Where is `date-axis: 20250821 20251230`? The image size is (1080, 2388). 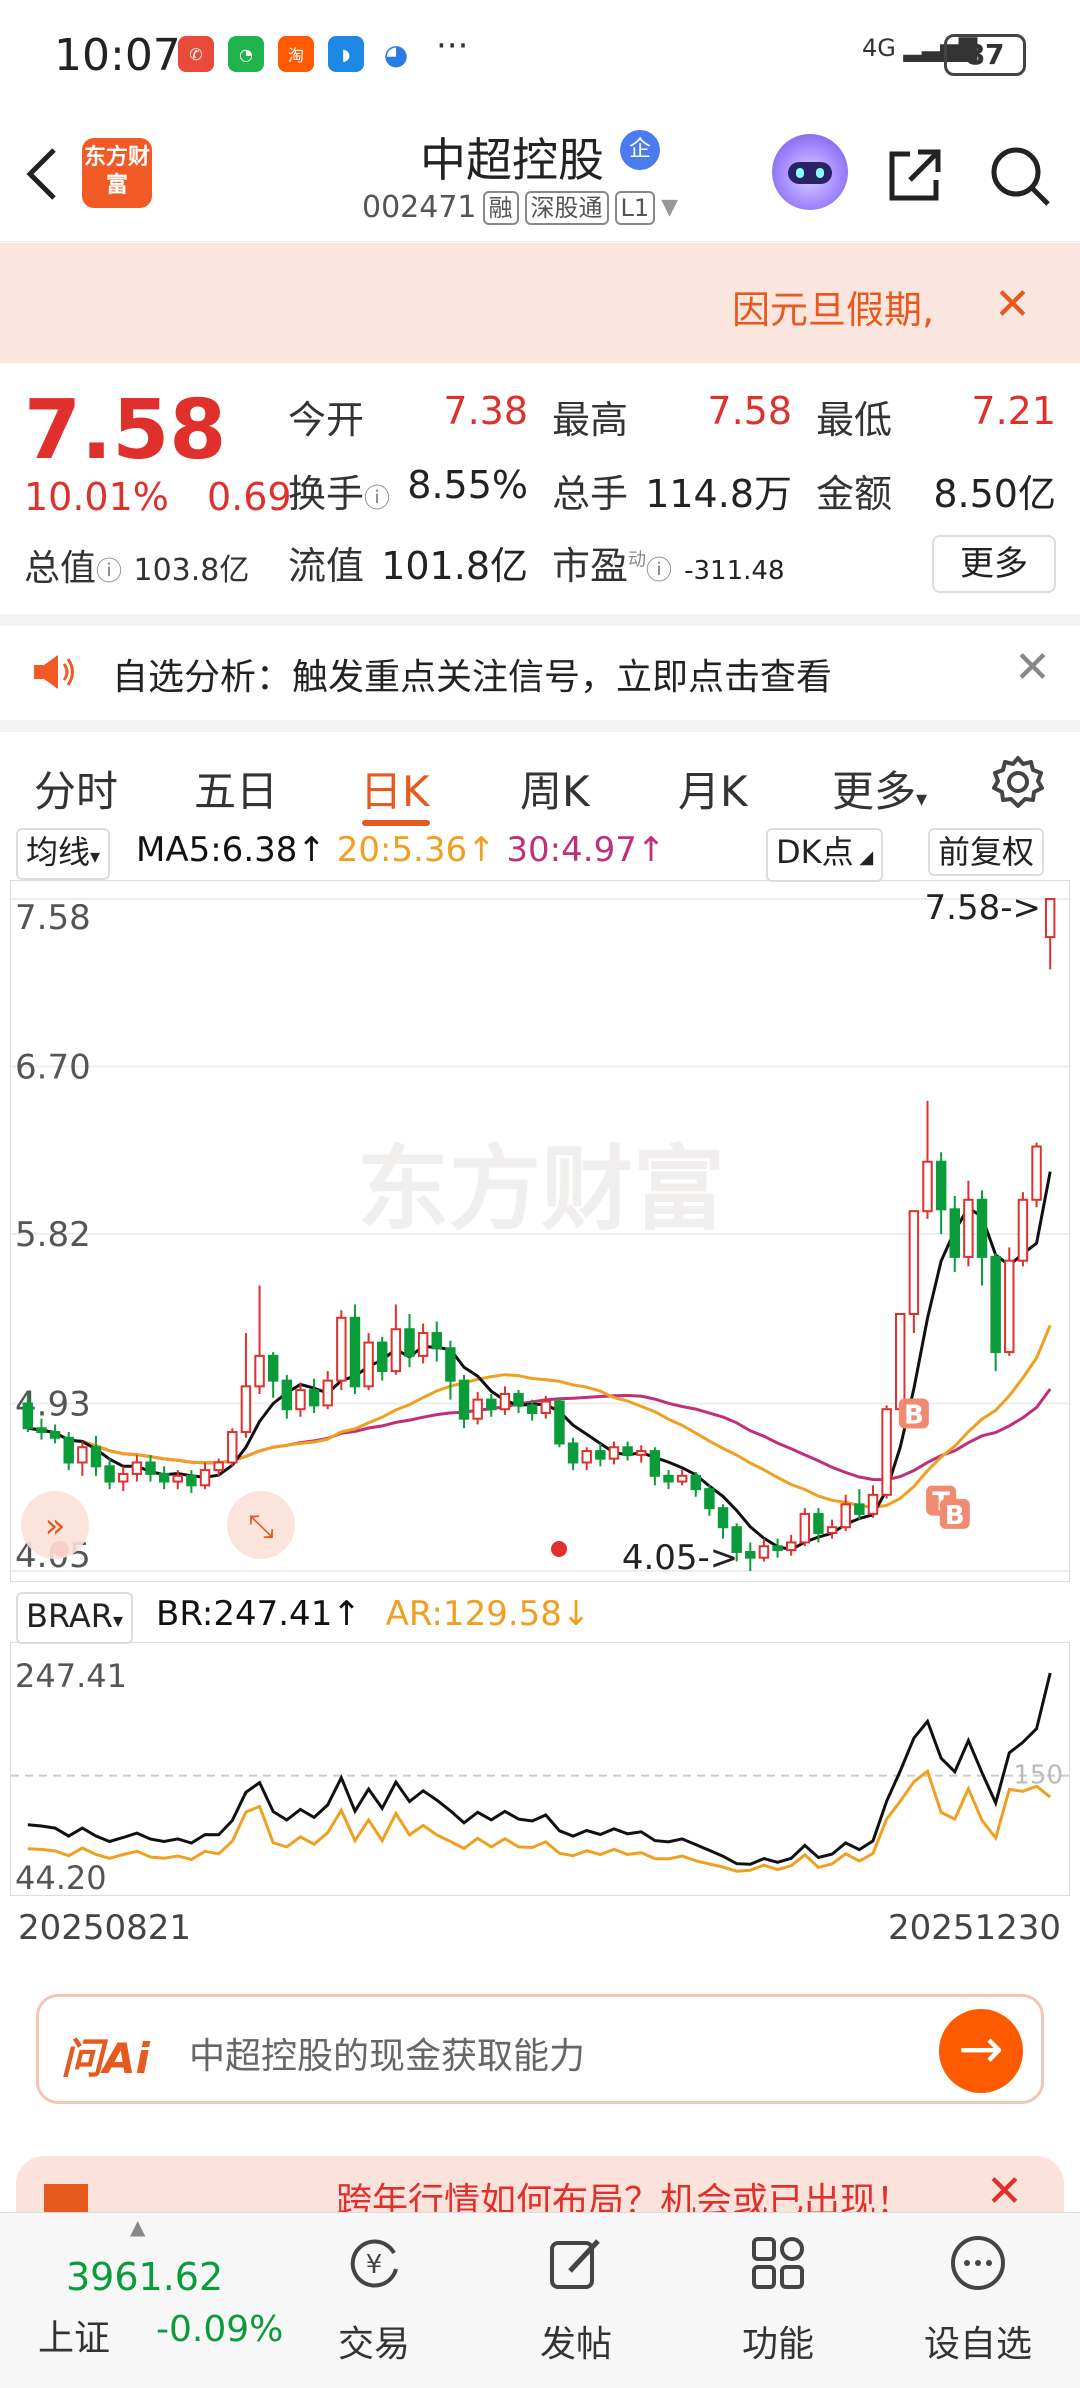
date-axis: 20250821 20251230 is located at coordinates (540, 1927).